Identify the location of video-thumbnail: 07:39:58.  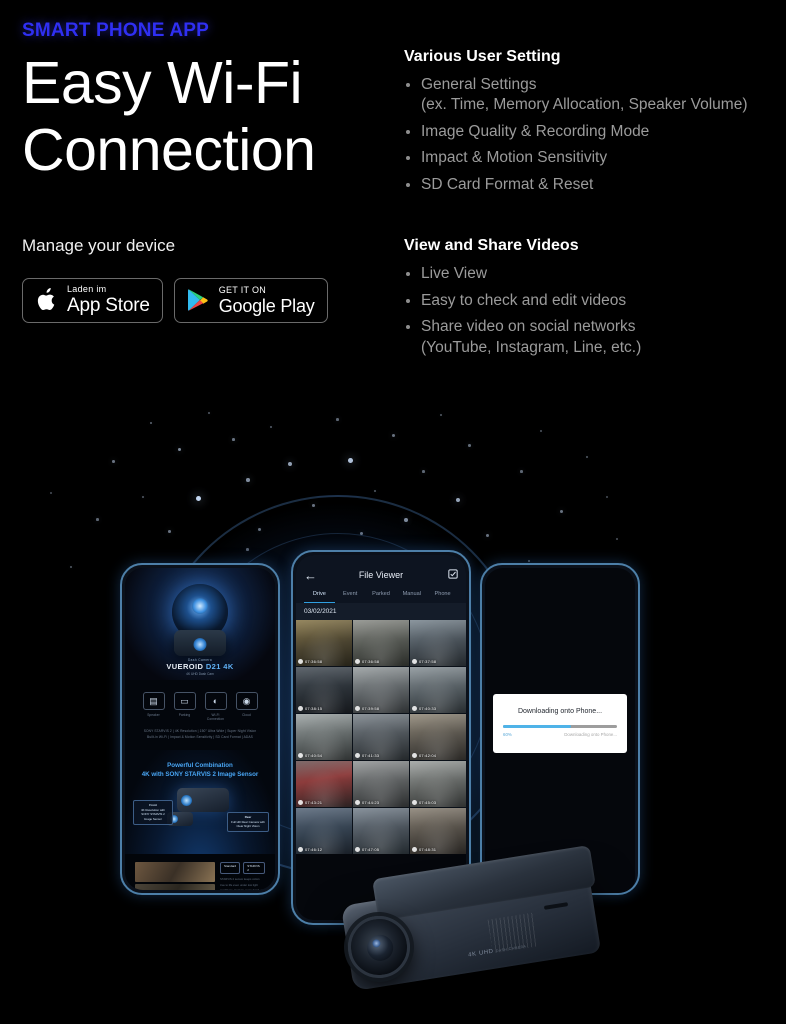
(381, 690).